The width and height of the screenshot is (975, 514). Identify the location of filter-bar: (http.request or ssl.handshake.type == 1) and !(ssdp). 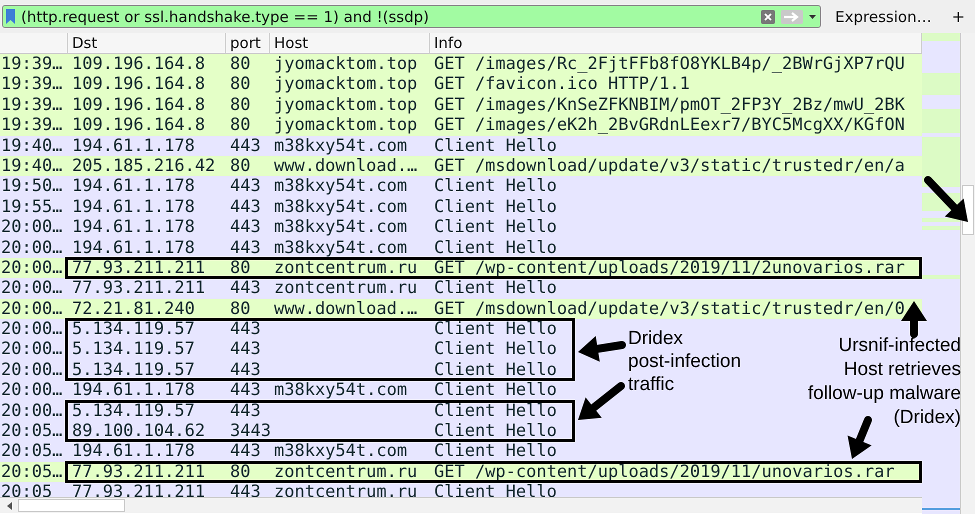
(412, 16).